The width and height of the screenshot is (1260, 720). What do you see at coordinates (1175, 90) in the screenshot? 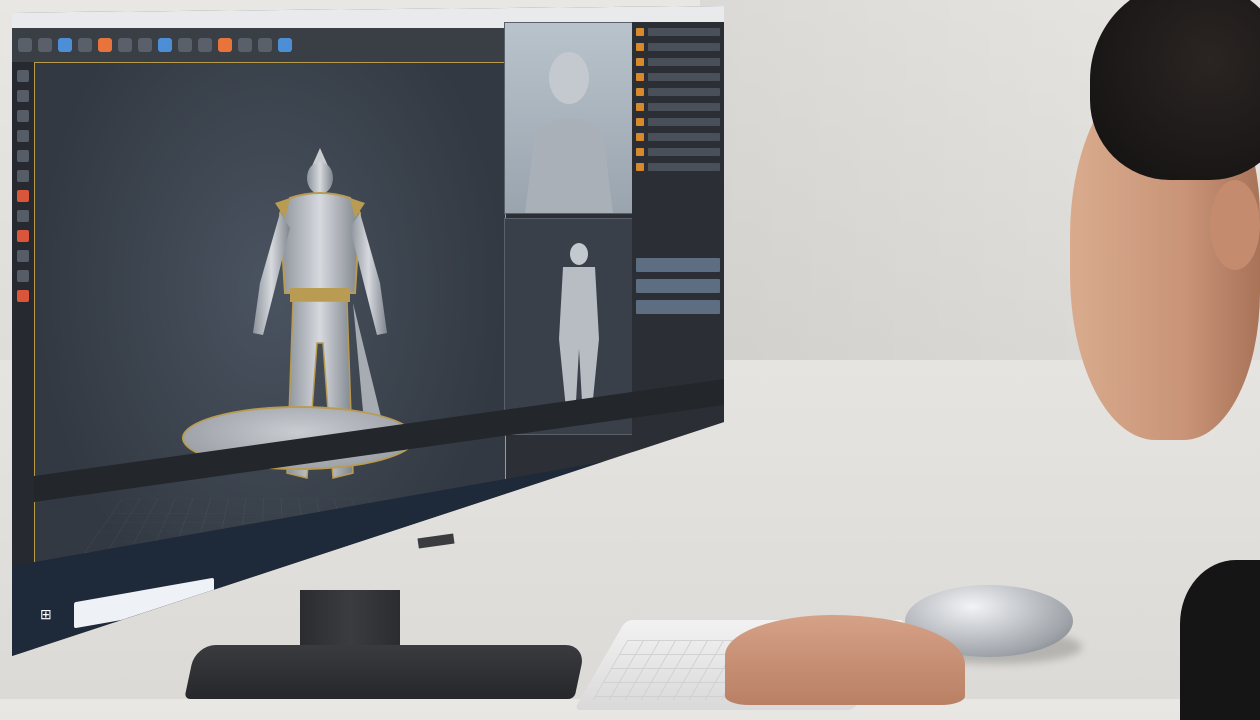
I see `hair` at bounding box center [1175, 90].